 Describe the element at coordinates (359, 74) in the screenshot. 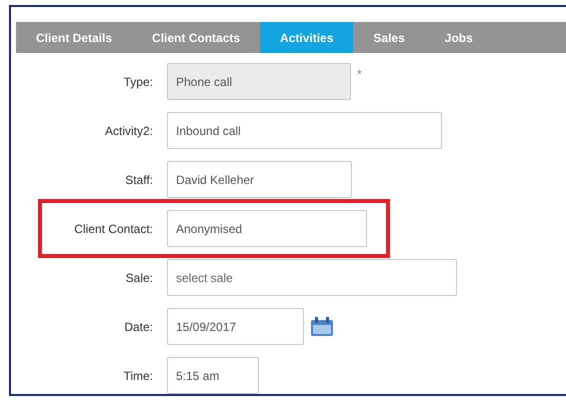

I see `required-mark: *` at that location.